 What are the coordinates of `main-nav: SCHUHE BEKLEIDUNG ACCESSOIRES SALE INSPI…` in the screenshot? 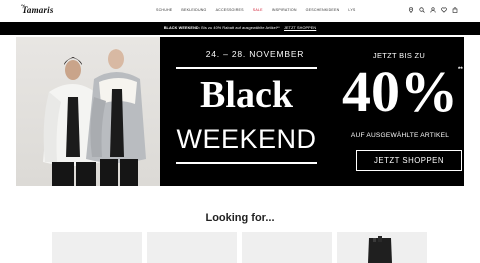 It's located at (260, 10).